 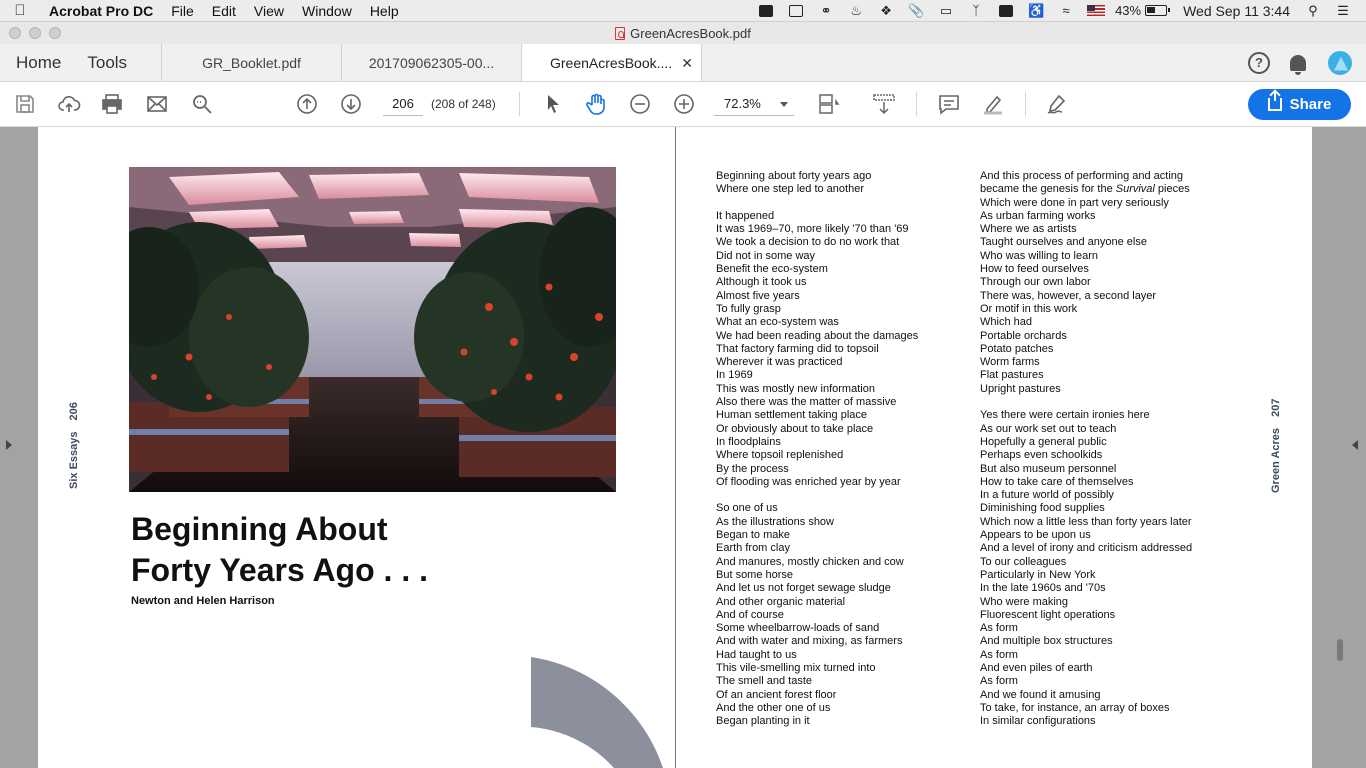 I want to click on minimize-window-button, so click(x=35, y=33).